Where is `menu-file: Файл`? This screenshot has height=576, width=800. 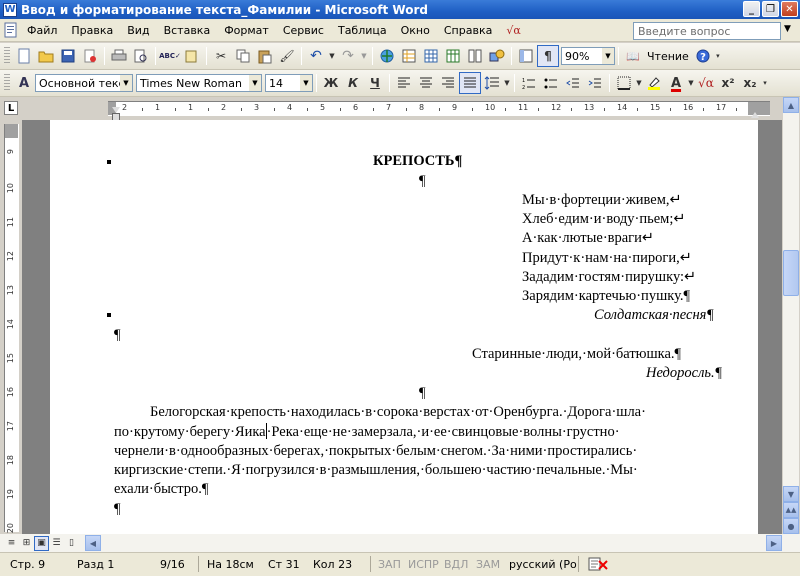
menu-file: Файл is located at coordinates (42, 30).